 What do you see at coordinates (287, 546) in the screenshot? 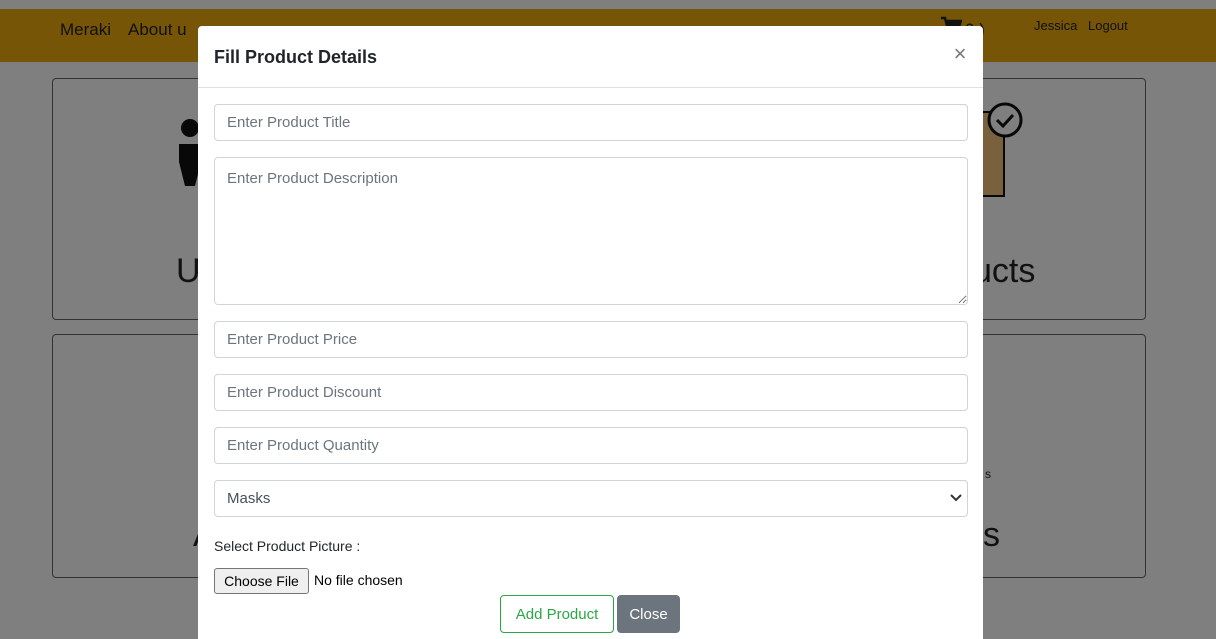
I see `product-picture-label: Select Product Picture :` at bounding box center [287, 546].